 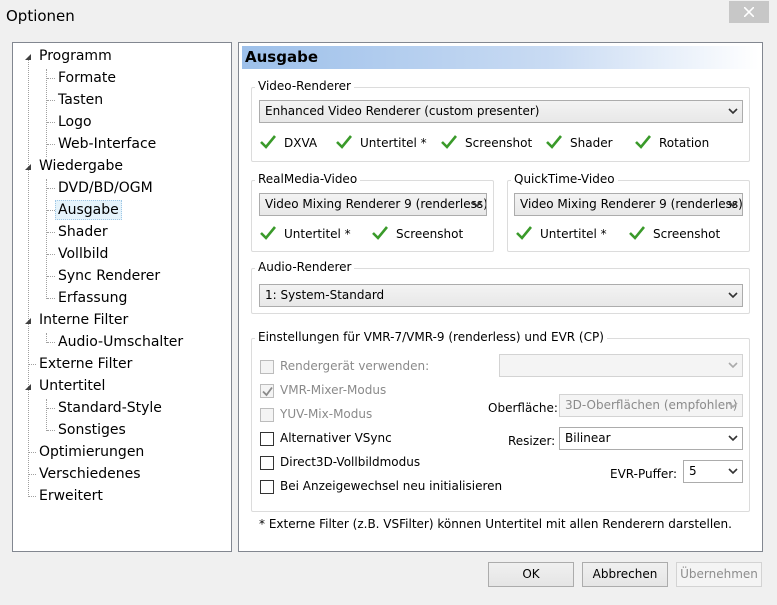 I want to click on tree-item-sync-renderer: Sync Renderer, so click(x=109, y=276).